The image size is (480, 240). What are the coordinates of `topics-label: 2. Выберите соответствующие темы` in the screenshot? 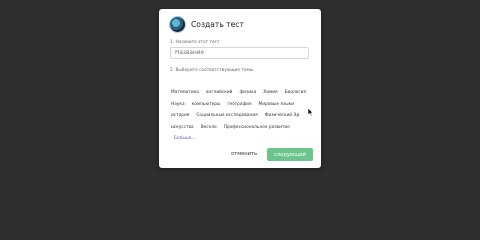 It's located at (212, 70).